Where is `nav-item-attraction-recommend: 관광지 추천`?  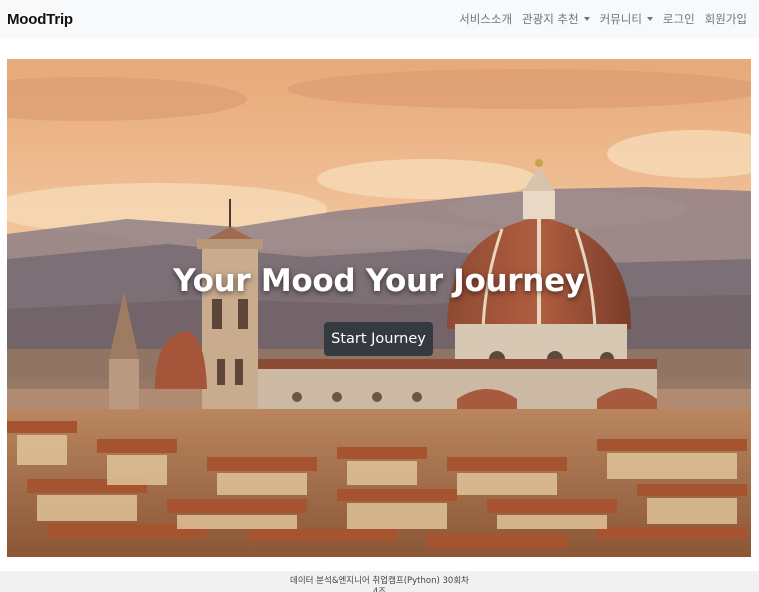 nav-item-attraction-recommend: 관광지 추천 is located at coordinates (556, 19).